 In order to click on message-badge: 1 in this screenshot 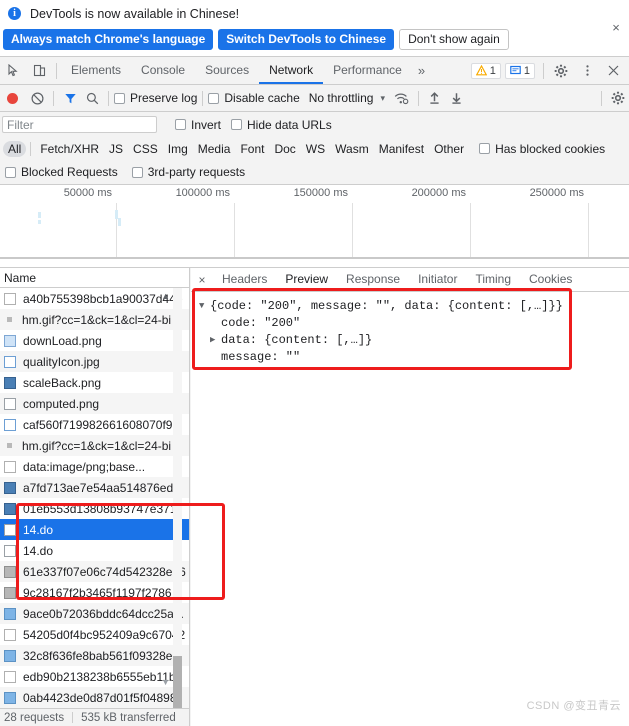, I will do `click(519, 70)`.